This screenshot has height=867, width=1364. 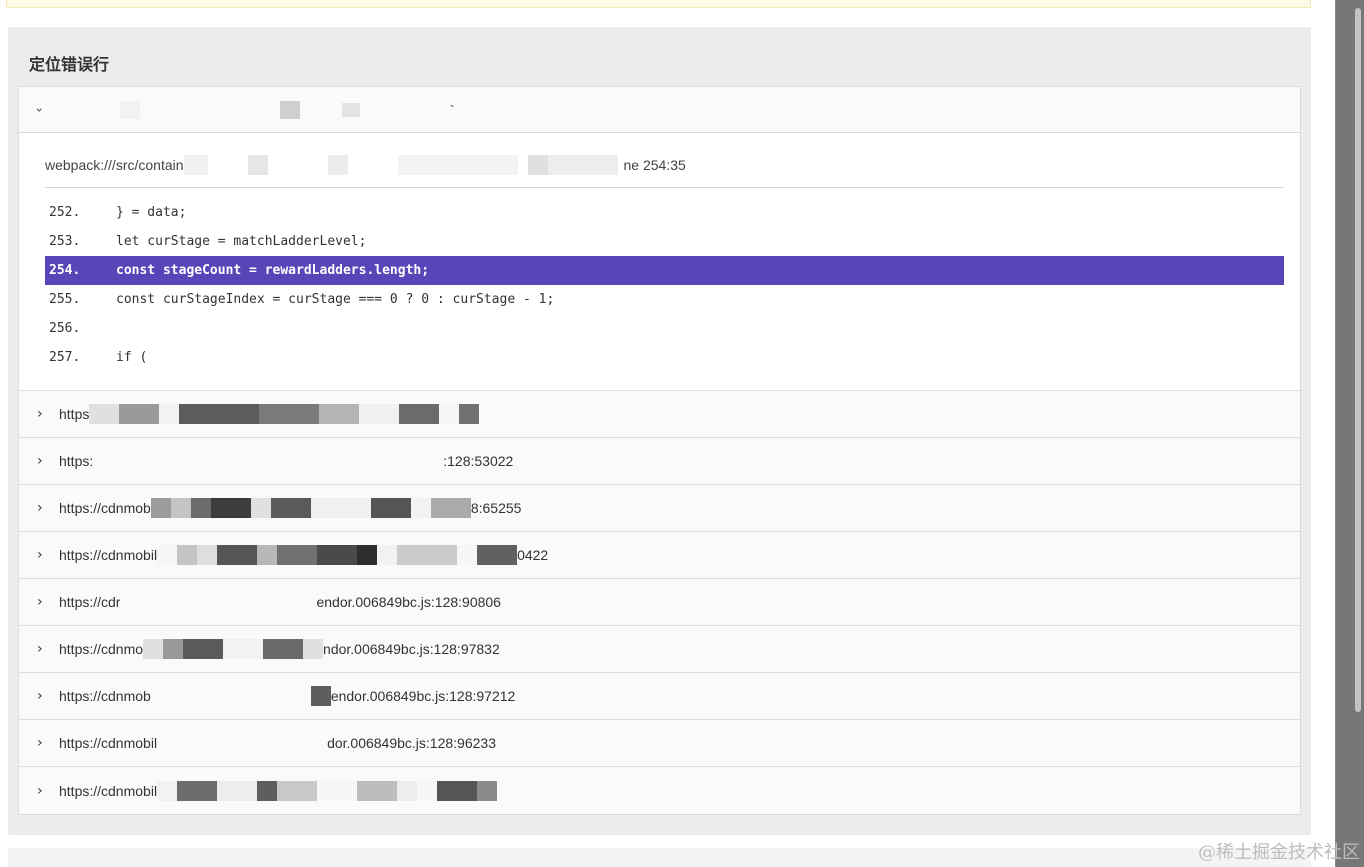 What do you see at coordinates (269, 414) in the screenshot?
I see `frame-url: https` at bounding box center [269, 414].